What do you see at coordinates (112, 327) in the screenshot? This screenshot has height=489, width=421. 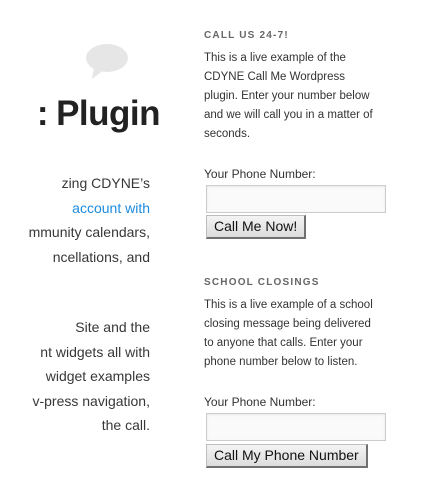 I see `paragraph-line: Site and the` at bounding box center [112, 327].